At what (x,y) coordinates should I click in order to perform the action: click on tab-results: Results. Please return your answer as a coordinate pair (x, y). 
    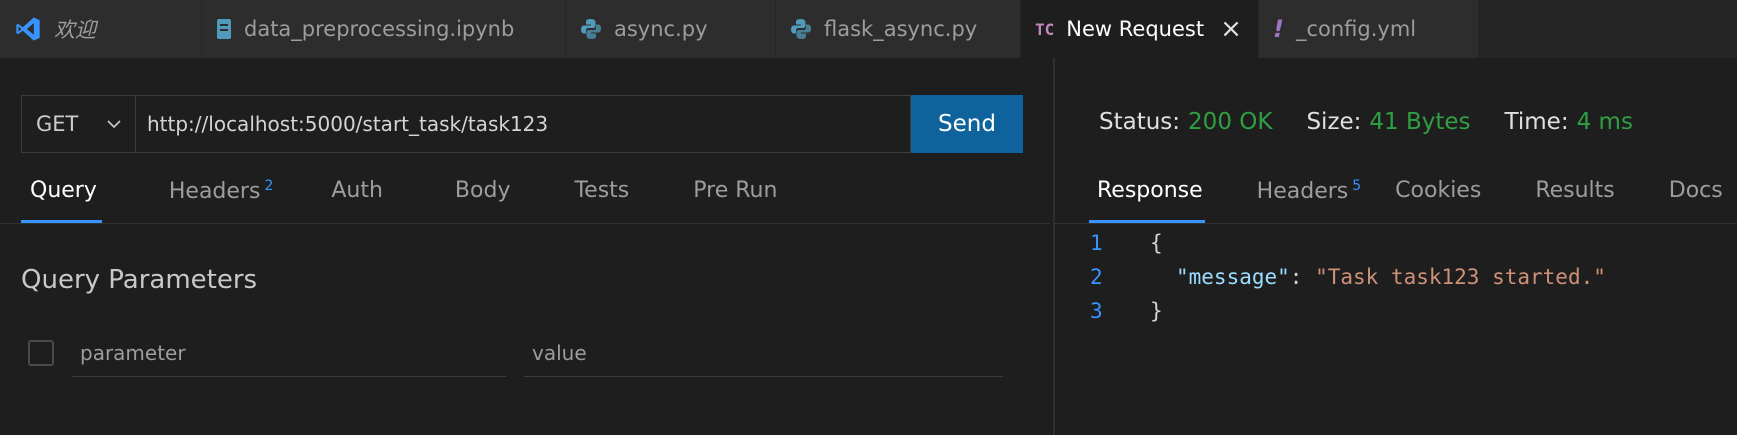
    Looking at the image, I should click on (1574, 191).